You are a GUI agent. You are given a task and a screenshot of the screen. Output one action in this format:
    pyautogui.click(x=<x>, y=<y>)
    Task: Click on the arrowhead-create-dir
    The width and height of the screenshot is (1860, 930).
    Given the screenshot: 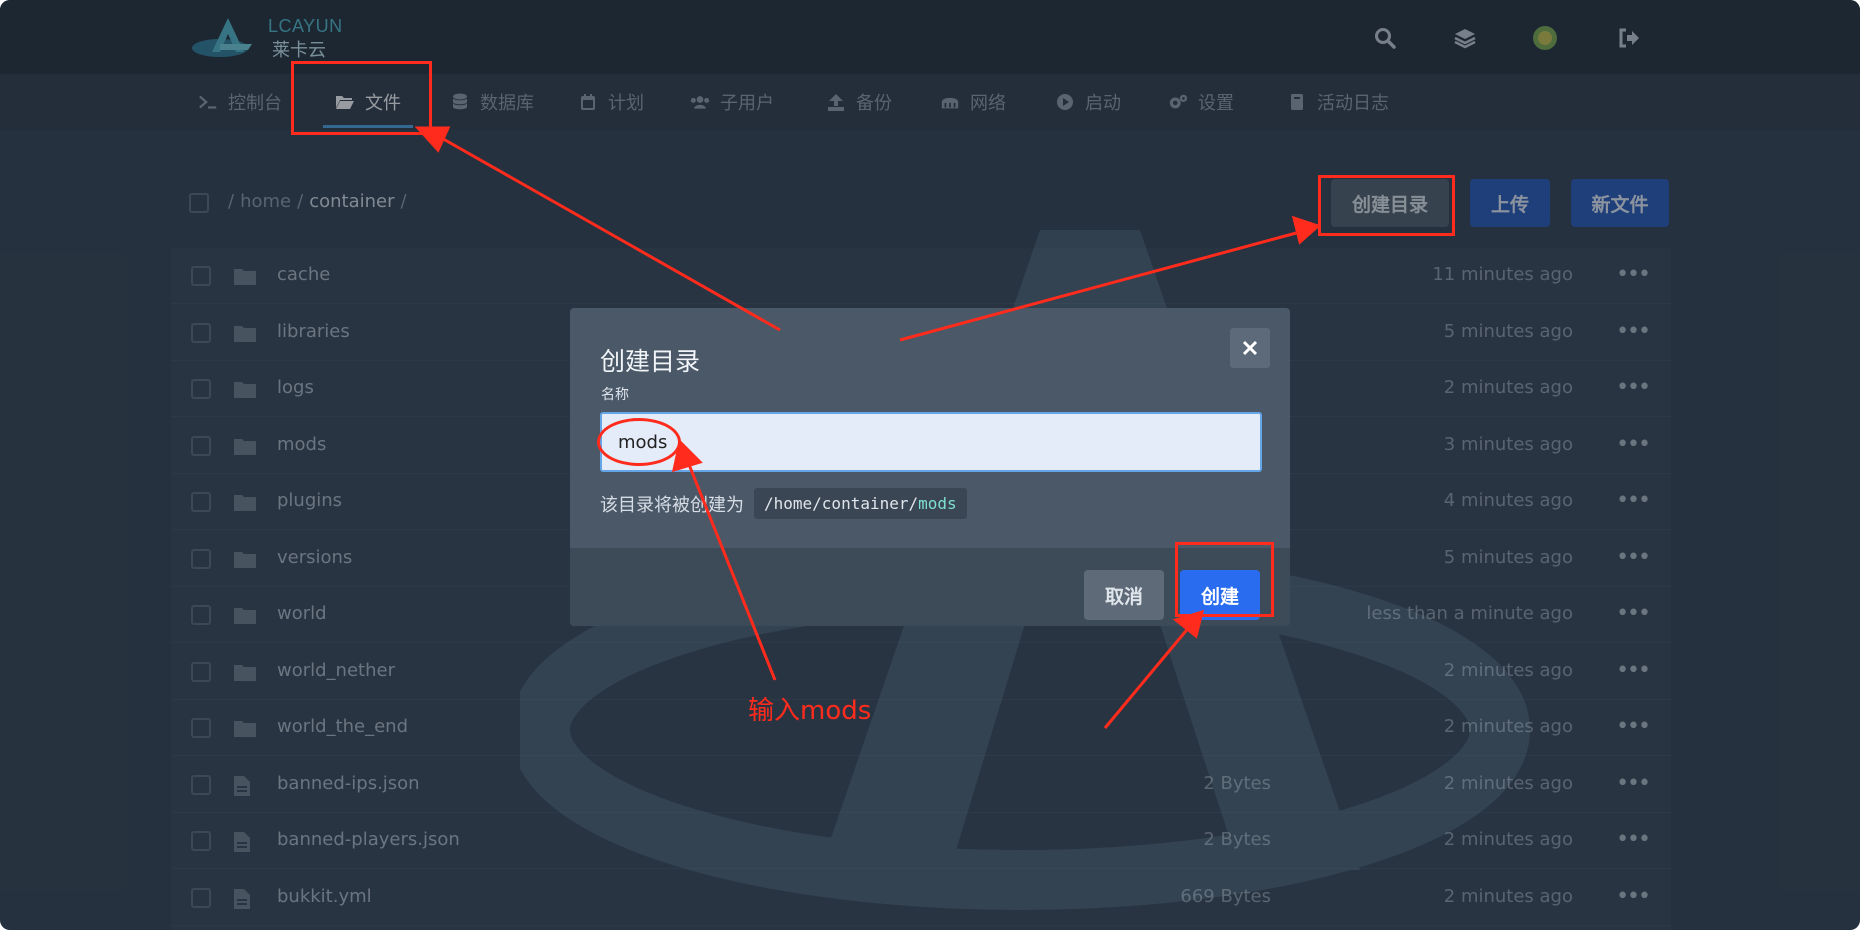 What is the action you would take?
    pyautogui.click(x=1306, y=230)
    